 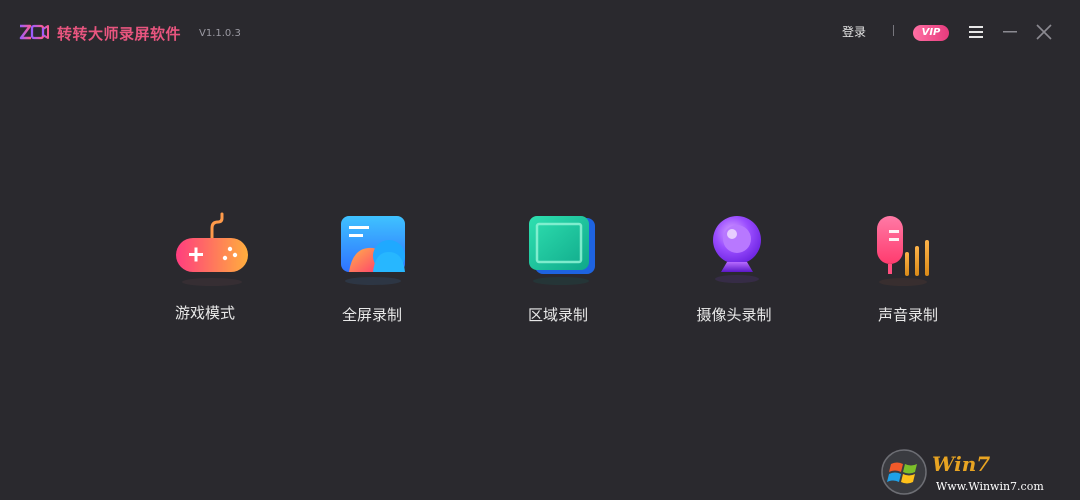 I want to click on menu-icon, so click(x=976, y=32).